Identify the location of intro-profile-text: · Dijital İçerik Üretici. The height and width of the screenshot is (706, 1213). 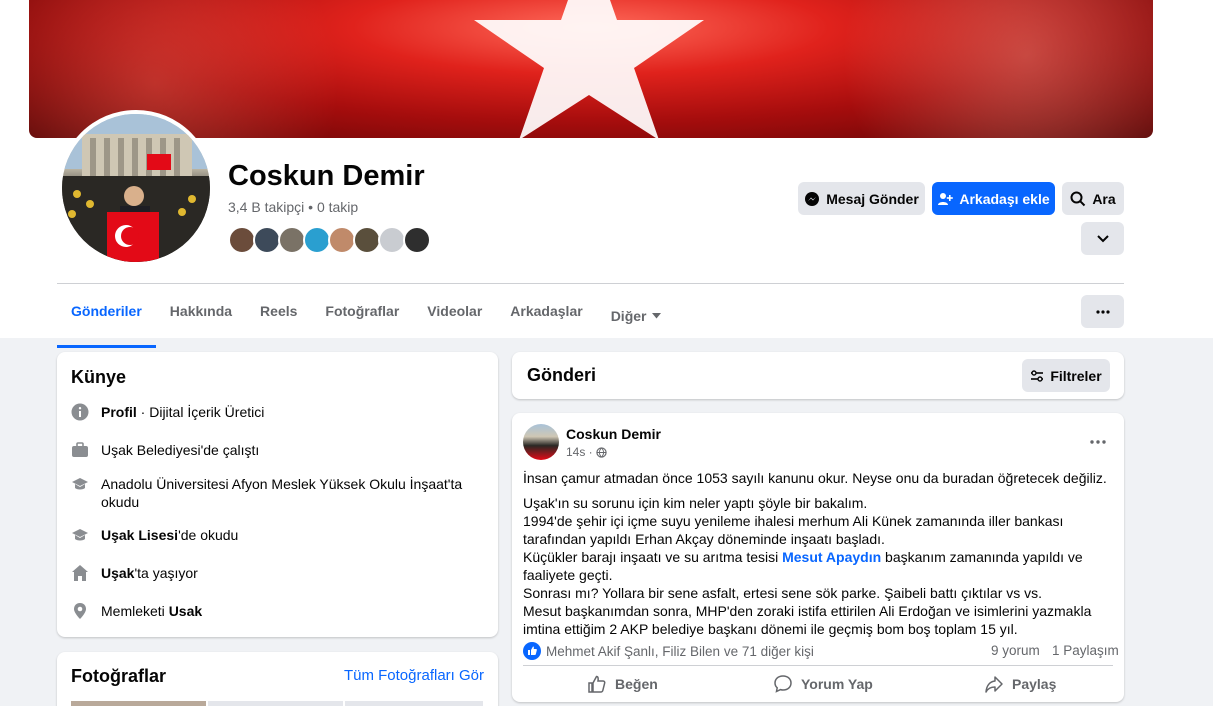
(200, 412).